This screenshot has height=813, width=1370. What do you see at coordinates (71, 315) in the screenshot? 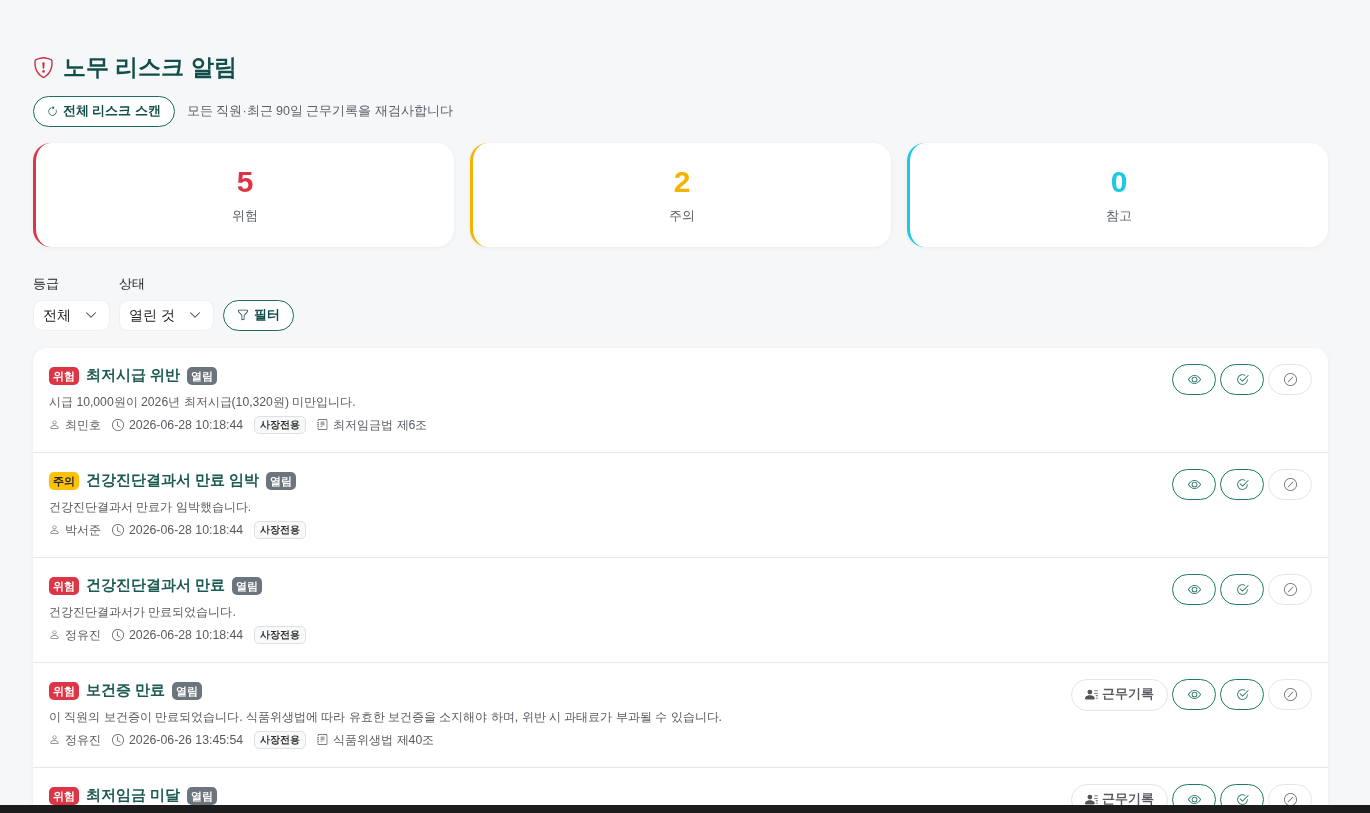
I see `grade-select: 전체` at bounding box center [71, 315].